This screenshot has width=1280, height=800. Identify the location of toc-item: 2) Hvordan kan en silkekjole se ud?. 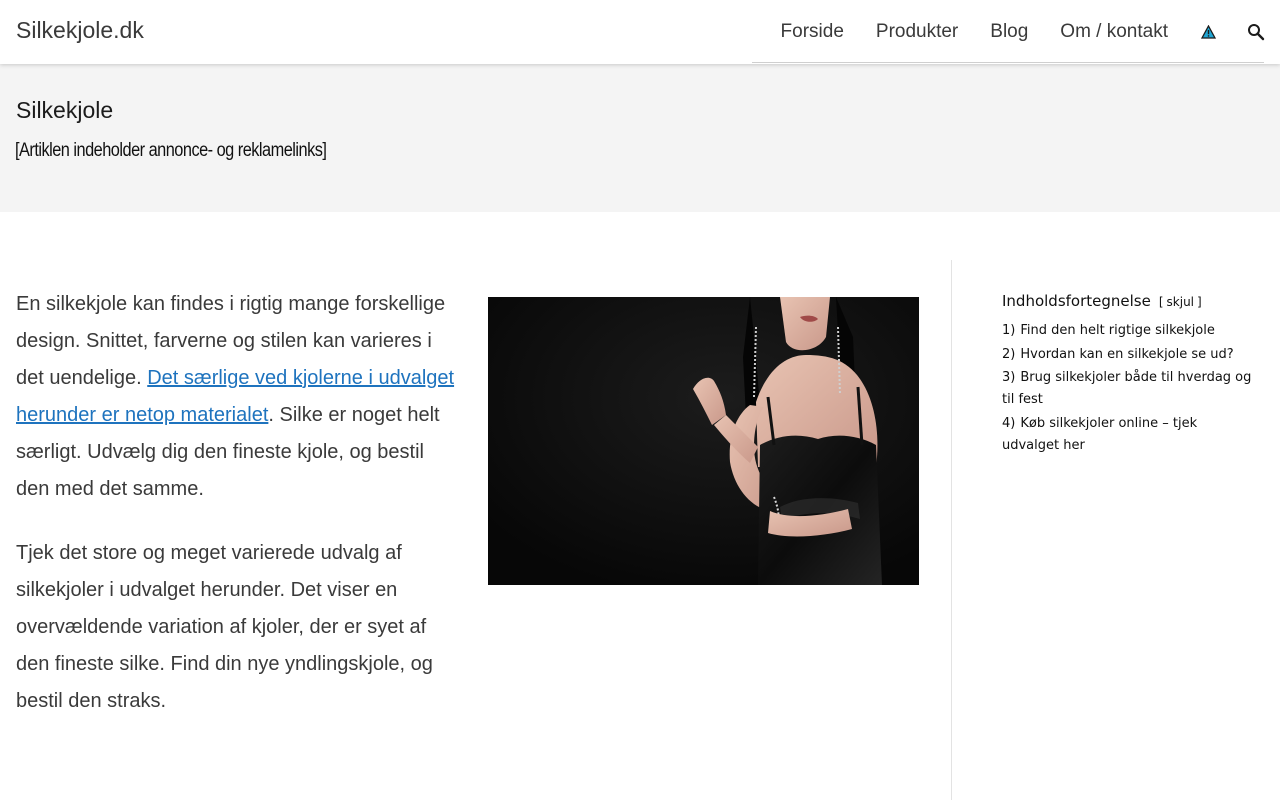
(1127, 355).